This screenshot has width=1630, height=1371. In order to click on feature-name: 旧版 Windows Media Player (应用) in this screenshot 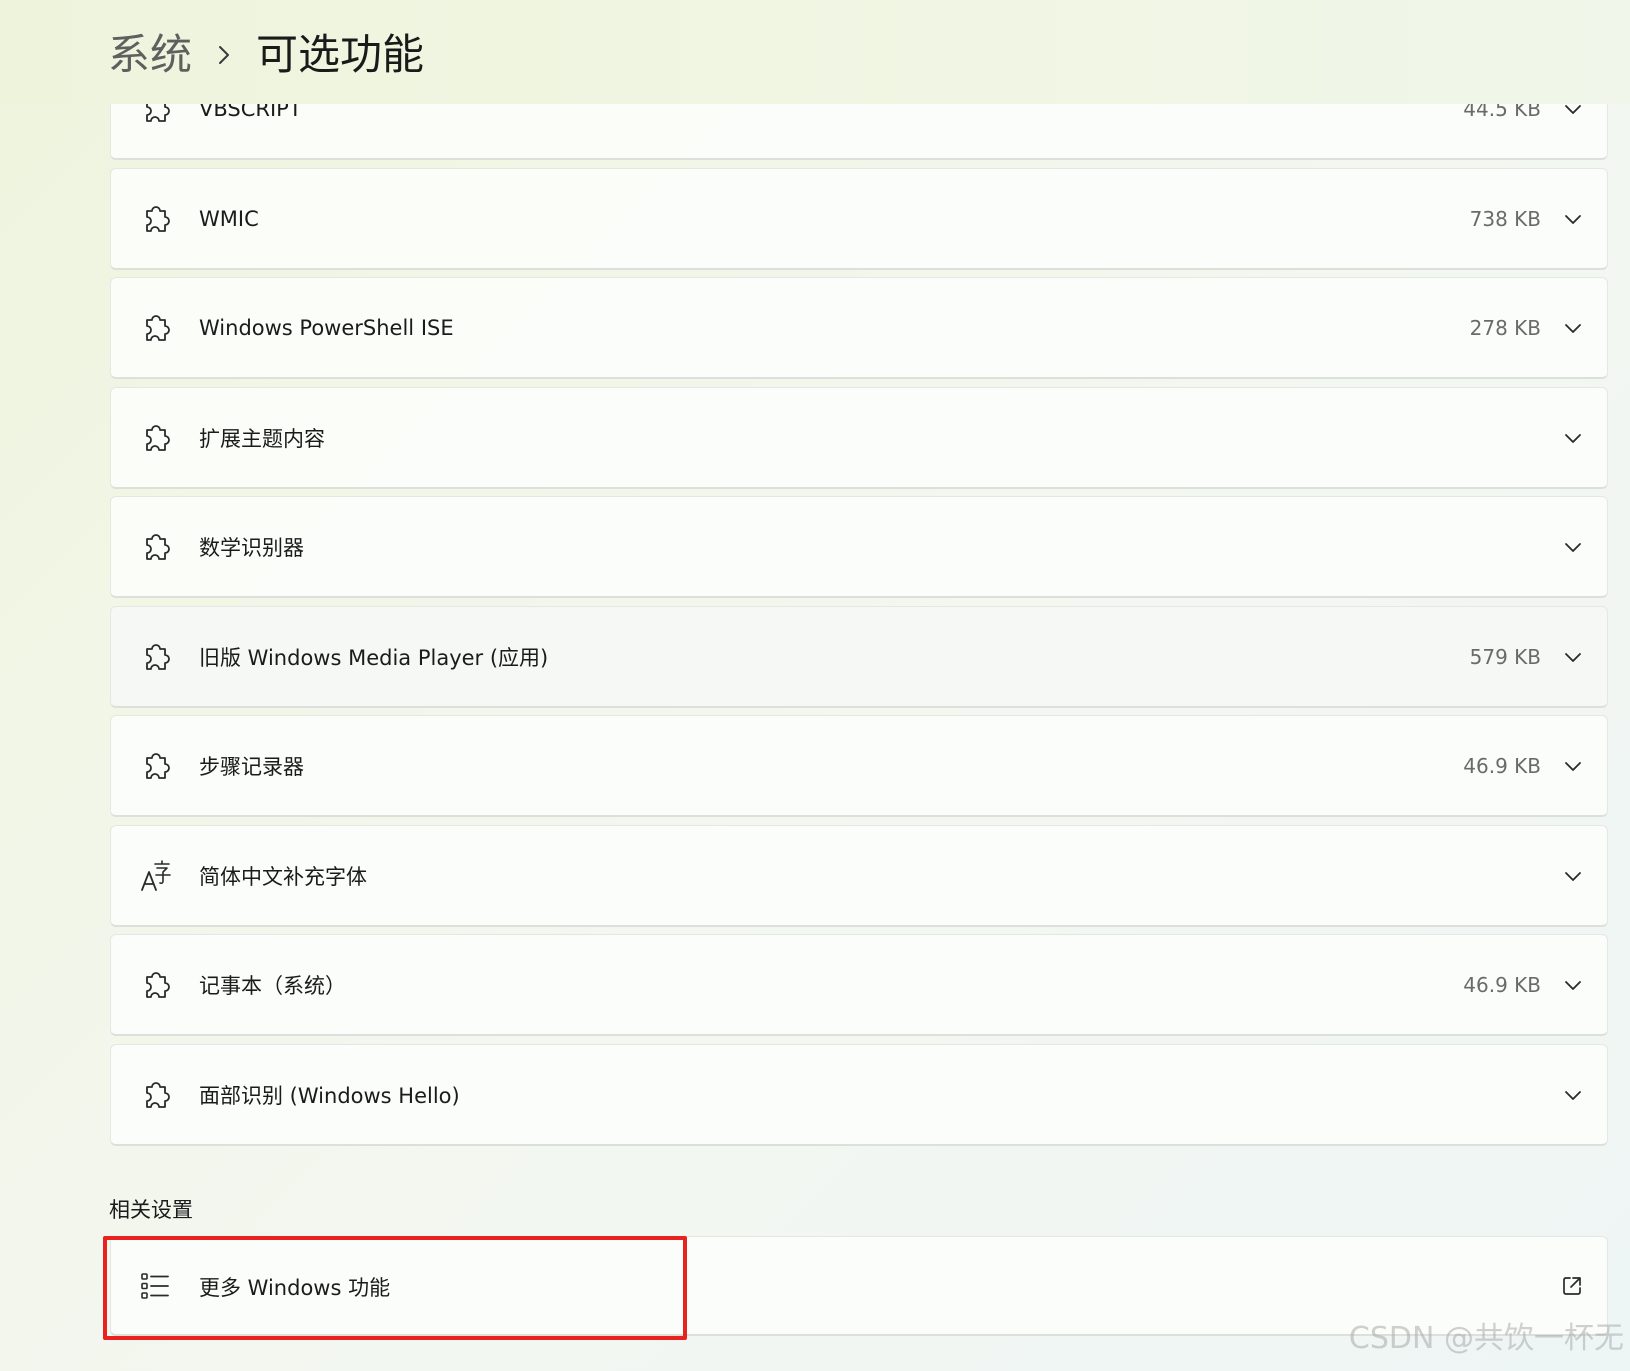, I will do `click(374, 657)`.